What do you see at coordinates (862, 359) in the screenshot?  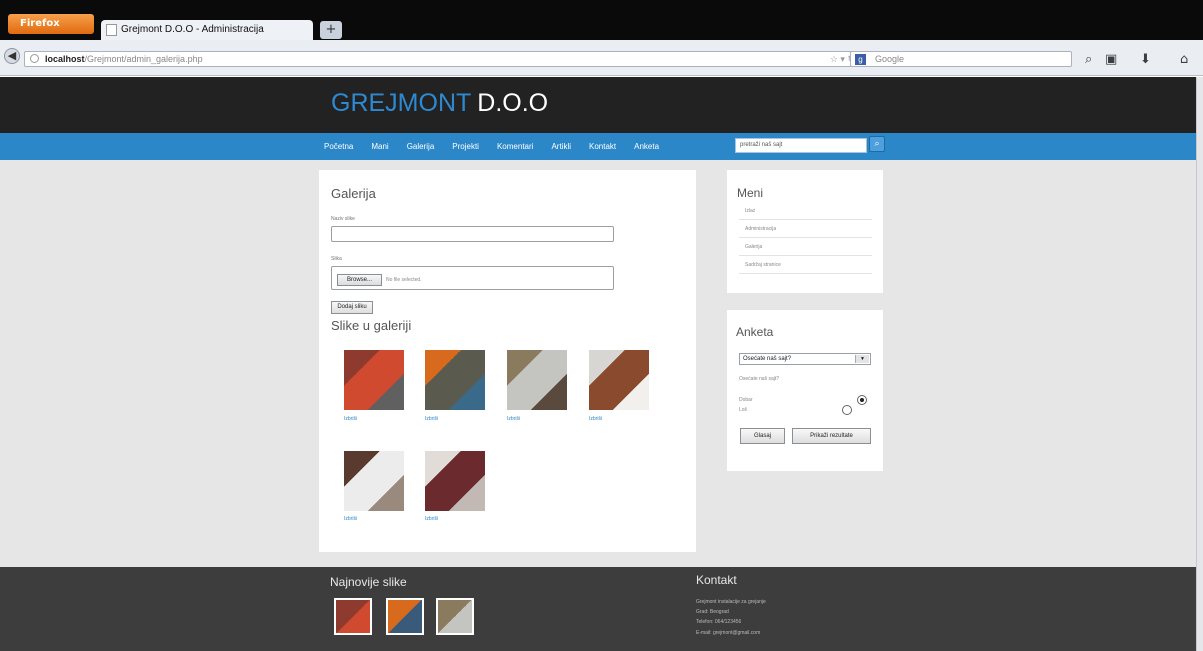 I see `chevron-down-icon: ▼` at bounding box center [862, 359].